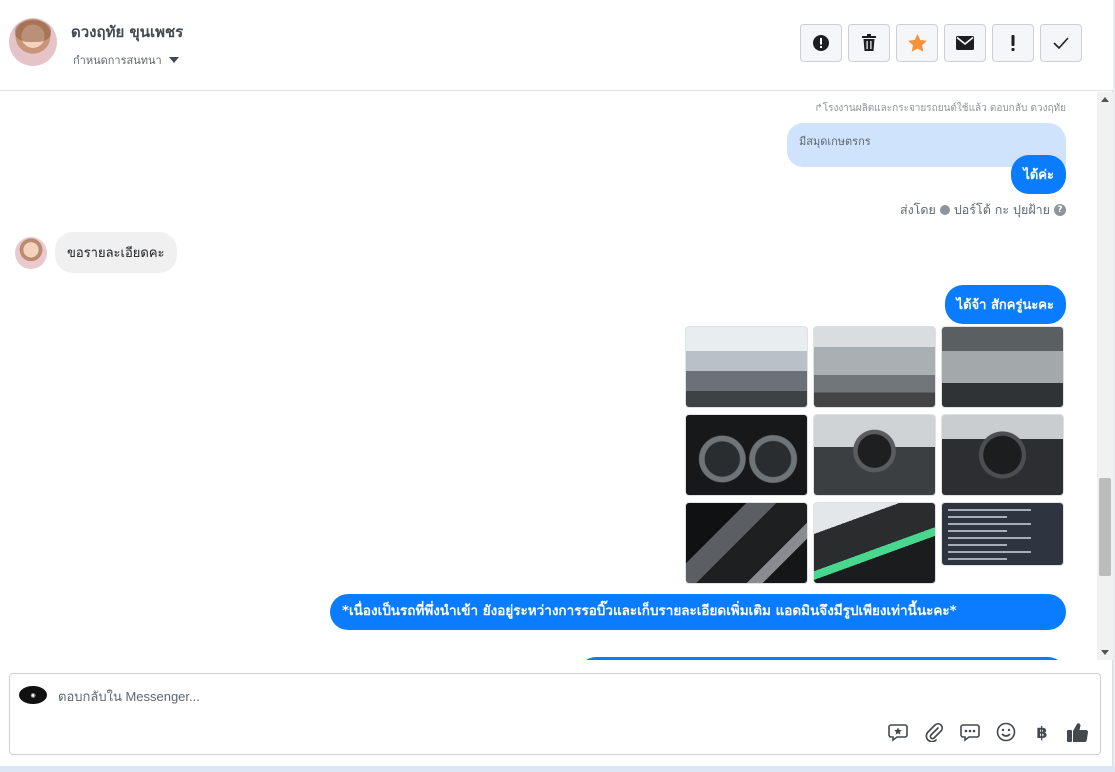  What do you see at coordinates (917, 209) in the screenshot?
I see `sent-by-label: ส่งโดย` at bounding box center [917, 209].